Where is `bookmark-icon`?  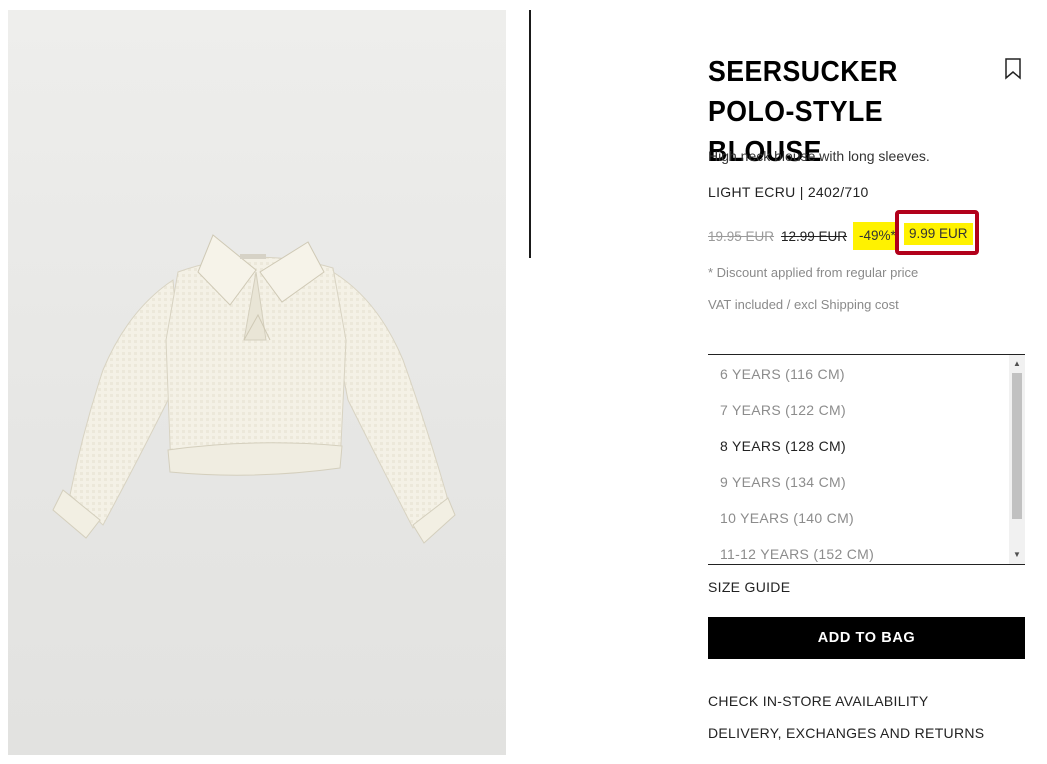
bookmark-icon is located at coordinates (1013, 69).